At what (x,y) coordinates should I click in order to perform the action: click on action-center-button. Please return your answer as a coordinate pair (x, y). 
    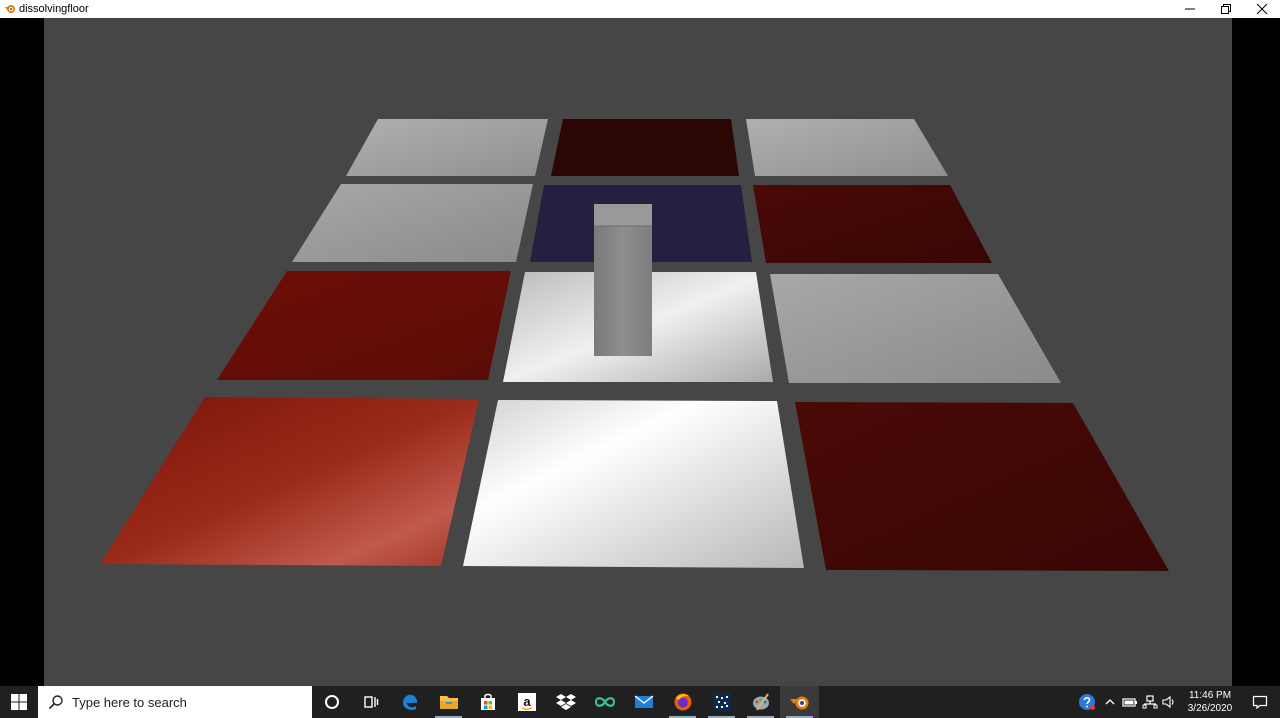
    Looking at the image, I should click on (1260, 702).